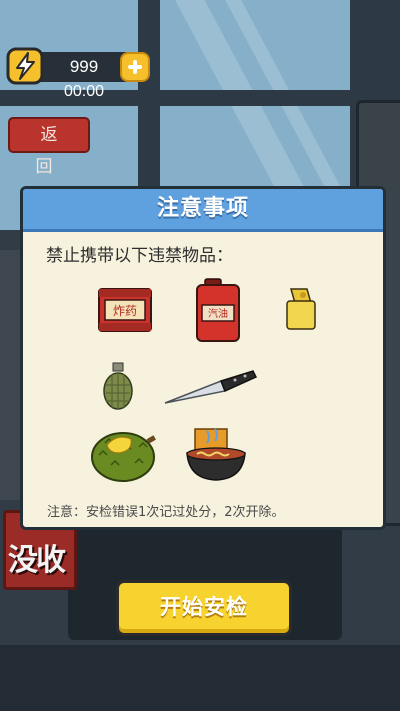 The height and width of the screenshot is (711, 400). I want to click on explosives-box-icon: 炸药, so click(125, 310).